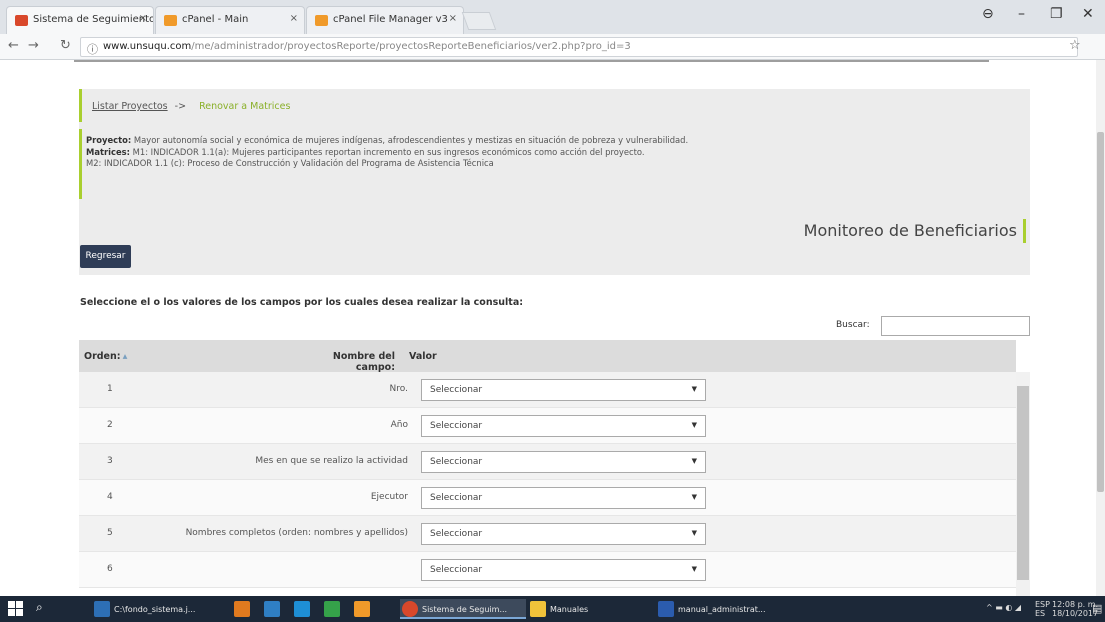 The width and height of the screenshot is (1105, 622). Describe the element at coordinates (1075, 45) in the screenshot. I see `bookmark-star-icon: ☆` at that location.